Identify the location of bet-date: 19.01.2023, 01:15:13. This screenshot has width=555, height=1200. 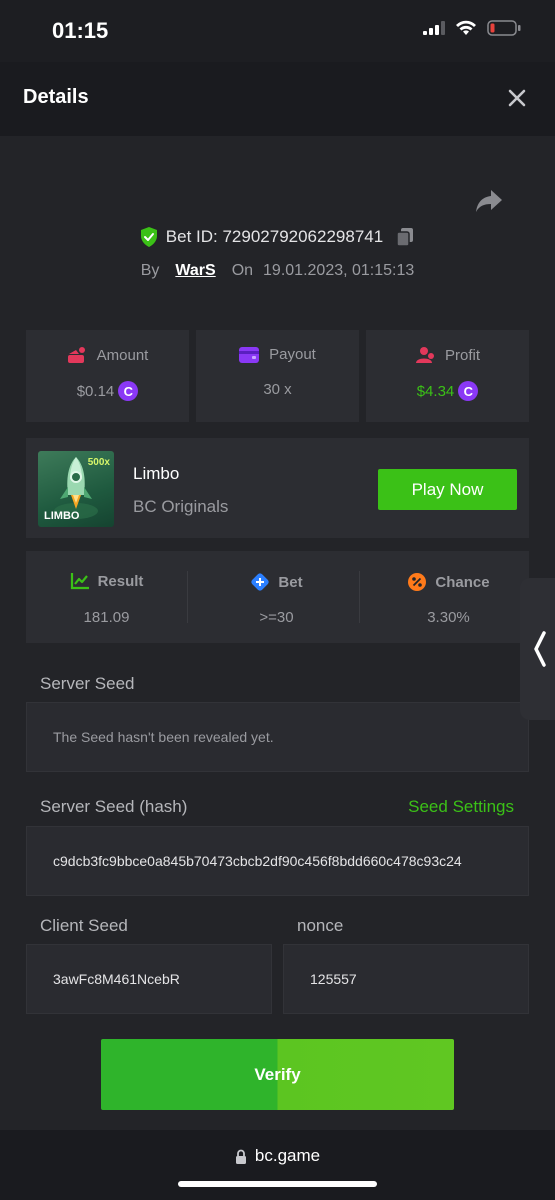
(339, 270).